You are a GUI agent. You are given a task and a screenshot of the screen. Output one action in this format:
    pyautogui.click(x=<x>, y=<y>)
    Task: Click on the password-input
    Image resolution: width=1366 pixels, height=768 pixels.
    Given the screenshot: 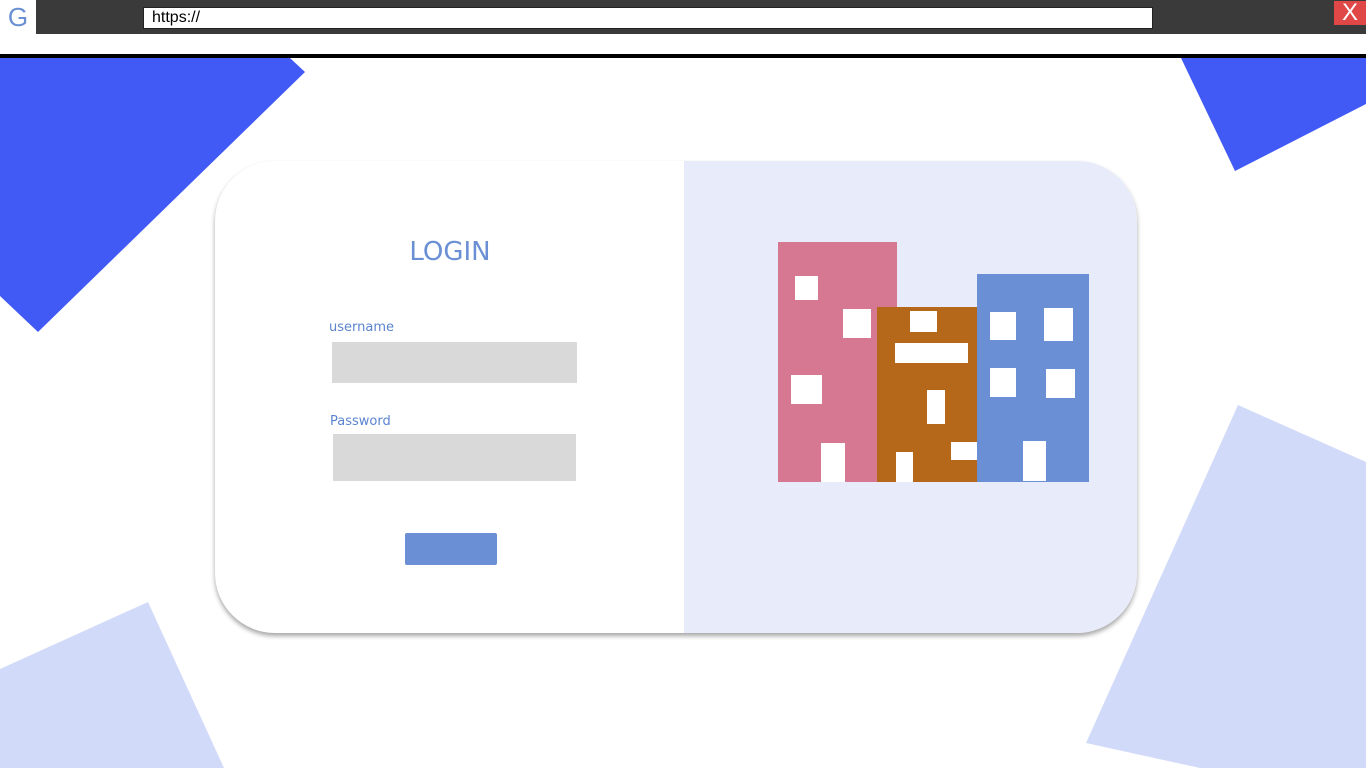 What is the action you would take?
    pyautogui.click(x=454, y=457)
    